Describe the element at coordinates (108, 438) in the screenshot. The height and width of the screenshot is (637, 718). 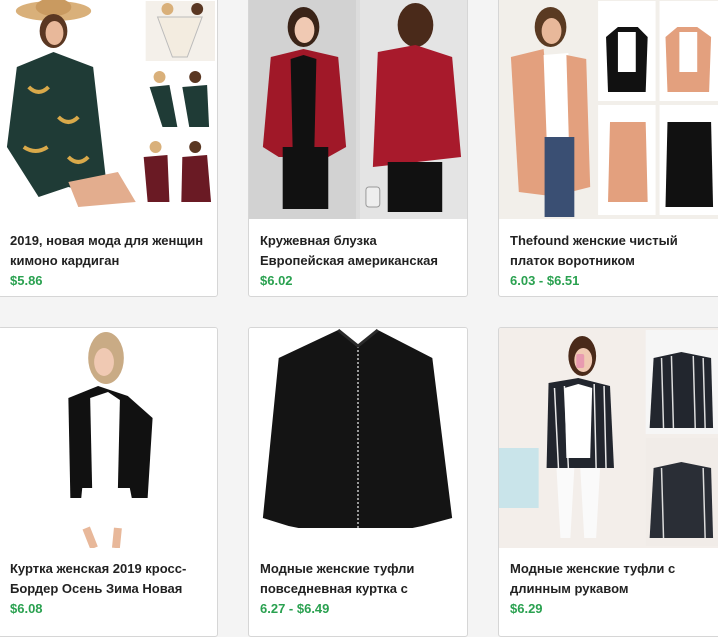
I see `product-image-black-cardigan` at that location.